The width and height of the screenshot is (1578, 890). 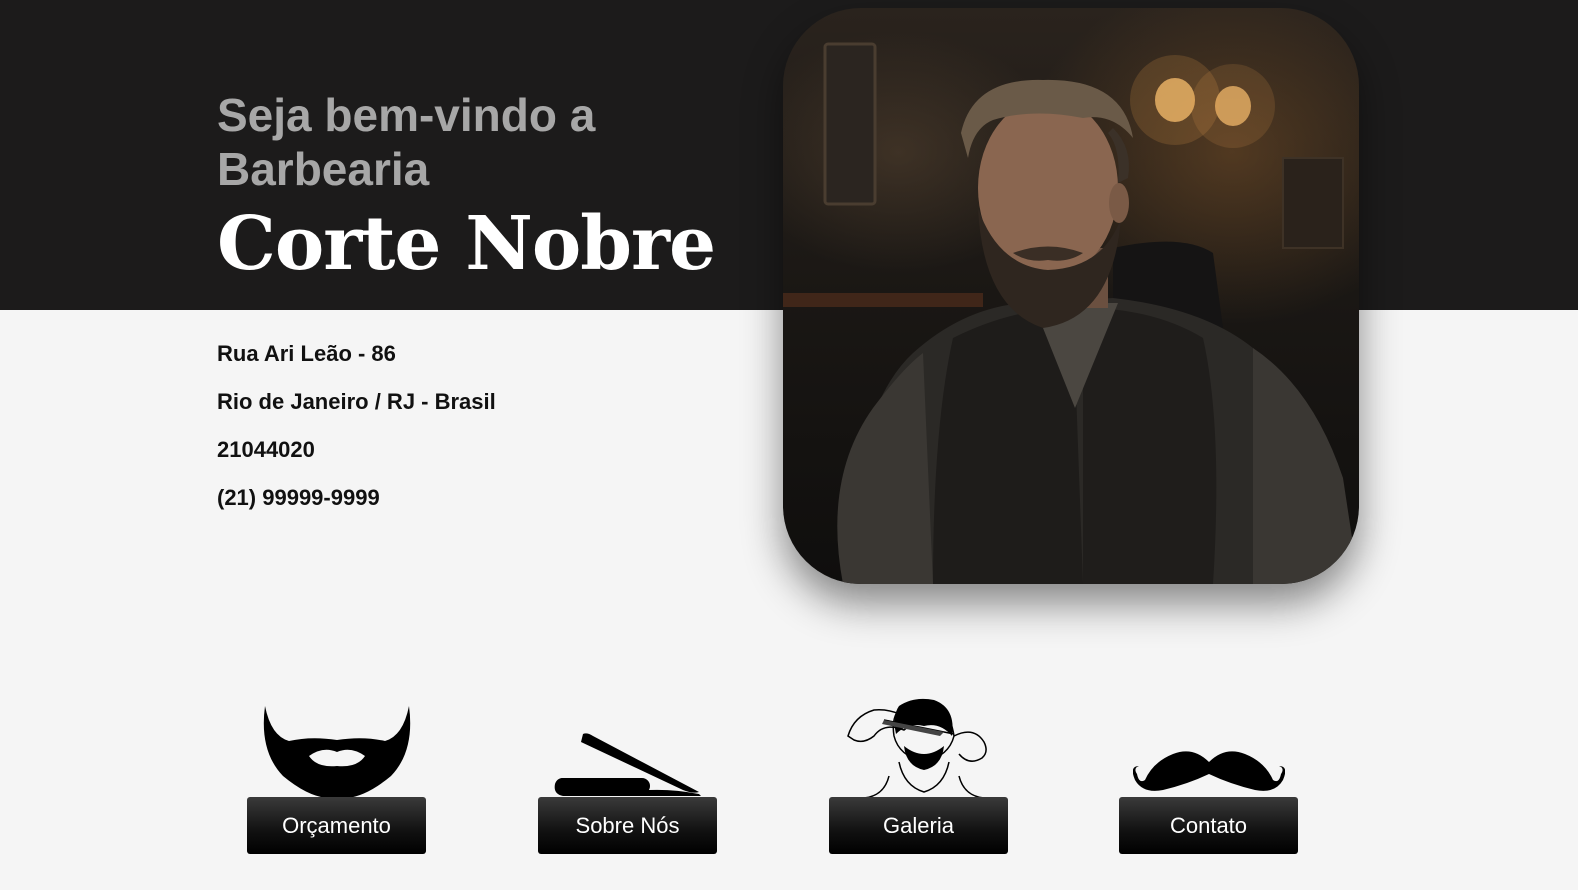 I want to click on address-zip: 21044020, so click(x=266, y=449).